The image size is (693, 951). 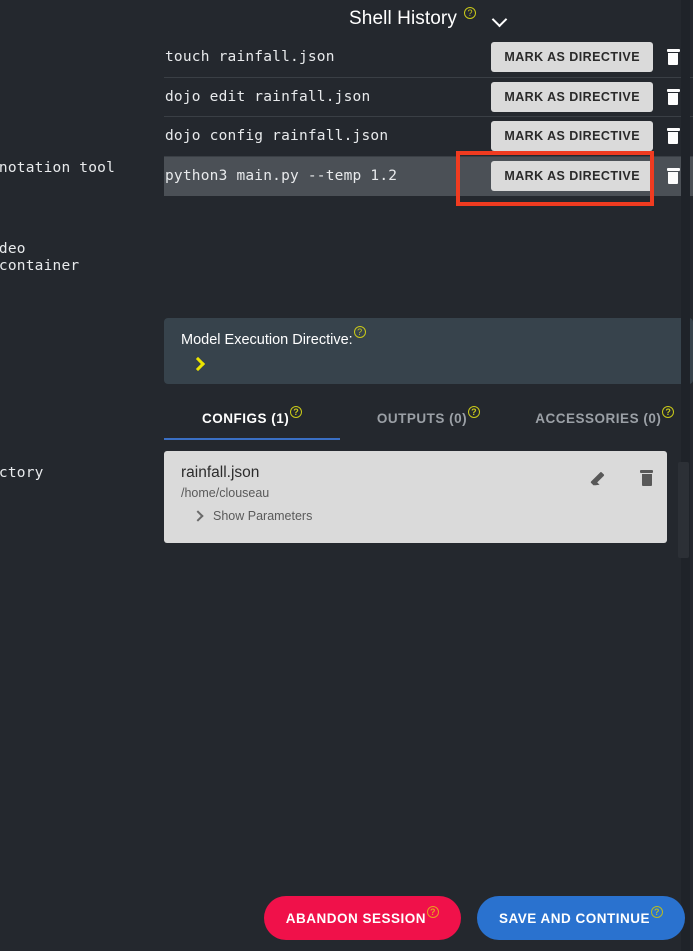 What do you see at coordinates (598, 418) in the screenshot?
I see `tab-accessories-label: ACCESSORIES (0)` at bounding box center [598, 418].